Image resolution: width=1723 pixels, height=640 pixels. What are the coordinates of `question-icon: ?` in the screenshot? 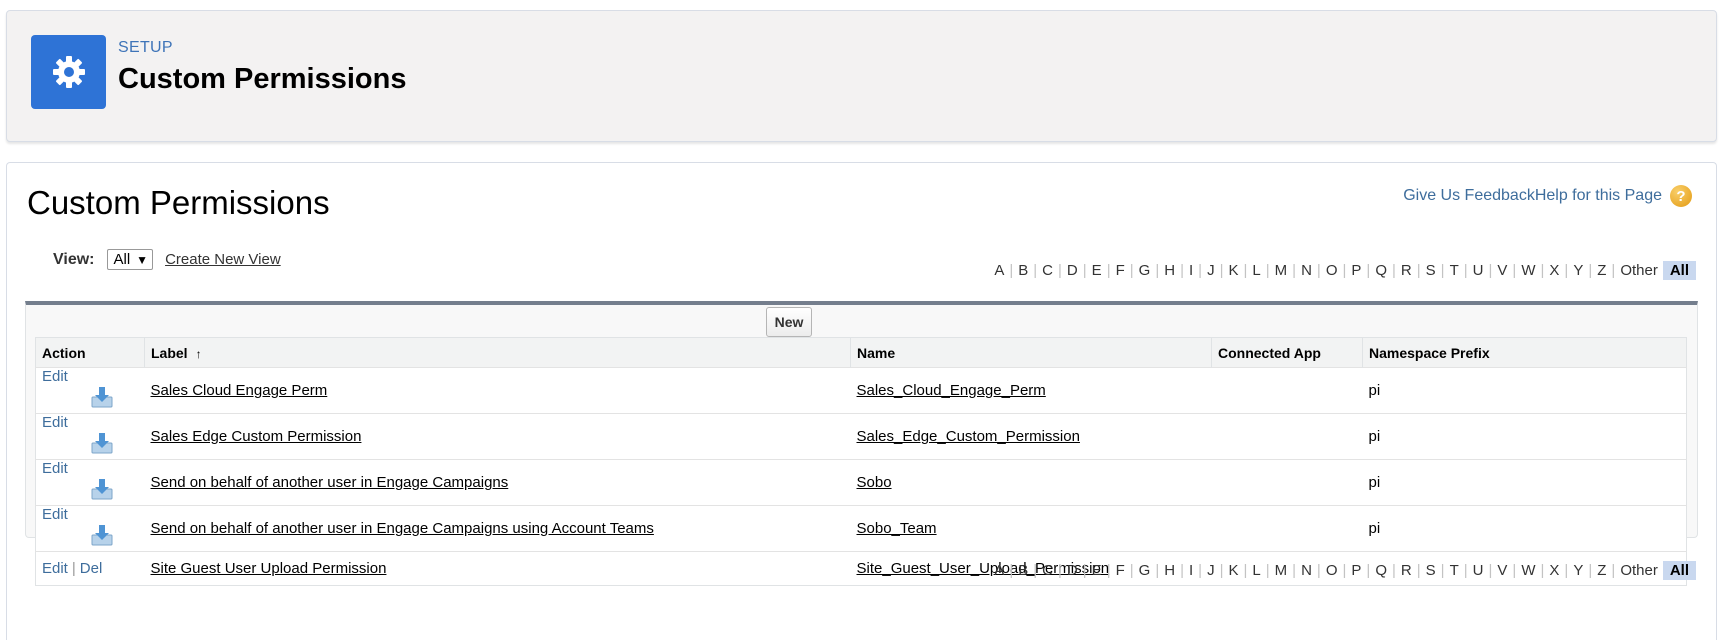 It's located at (1681, 196).